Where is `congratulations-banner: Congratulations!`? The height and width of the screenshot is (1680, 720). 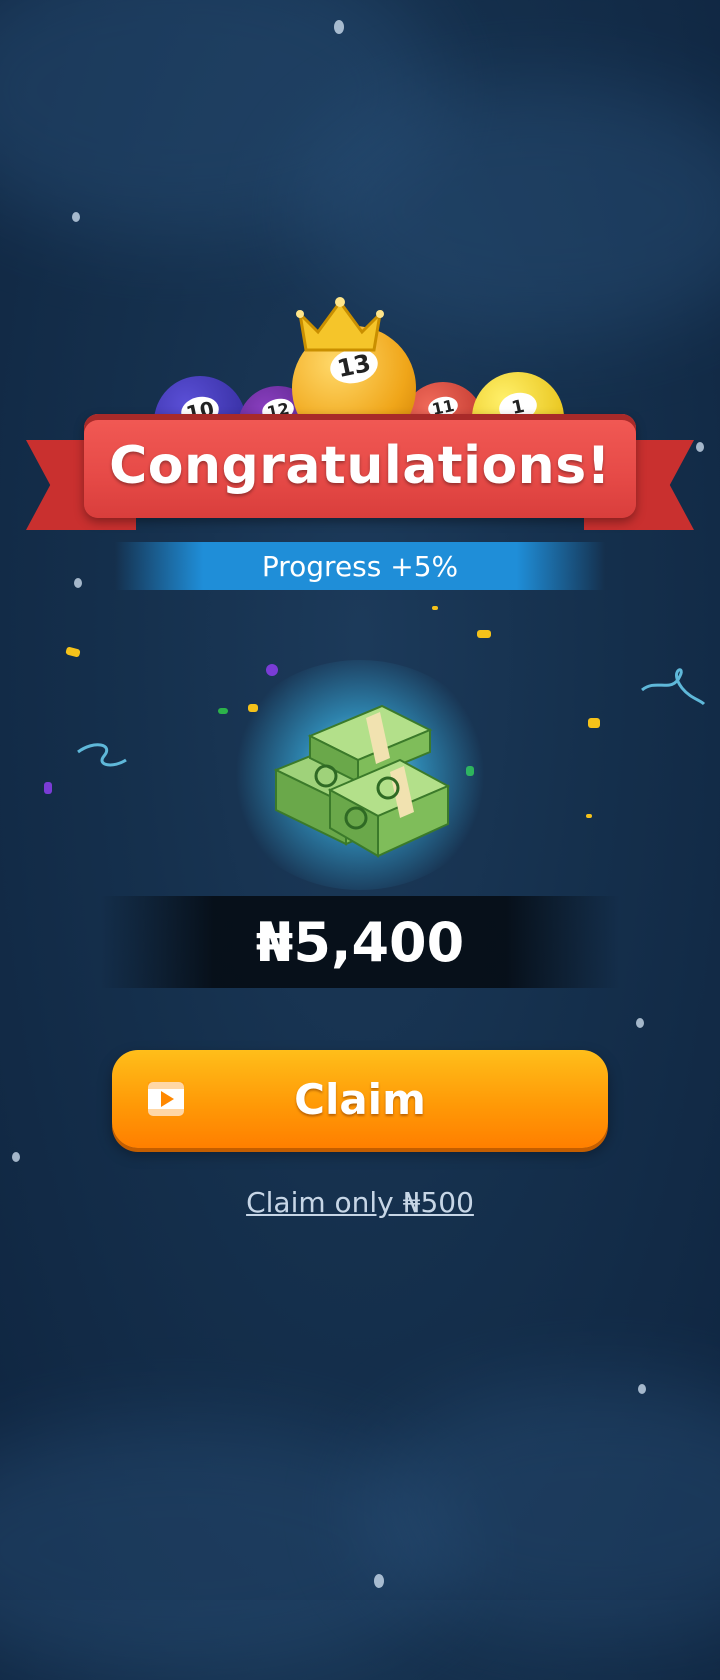 congratulations-banner: Congratulations! is located at coordinates (360, 466).